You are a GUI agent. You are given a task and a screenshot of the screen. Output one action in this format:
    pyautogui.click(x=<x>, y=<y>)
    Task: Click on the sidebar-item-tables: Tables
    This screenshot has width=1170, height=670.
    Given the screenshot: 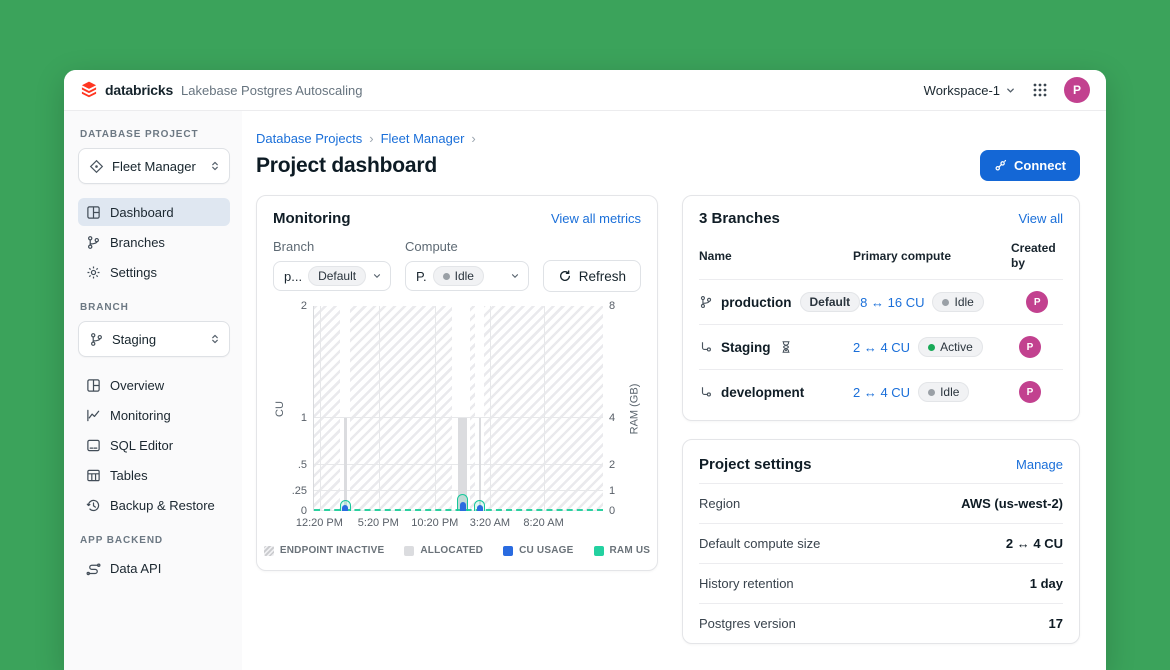 What is the action you would take?
    pyautogui.click(x=154, y=475)
    